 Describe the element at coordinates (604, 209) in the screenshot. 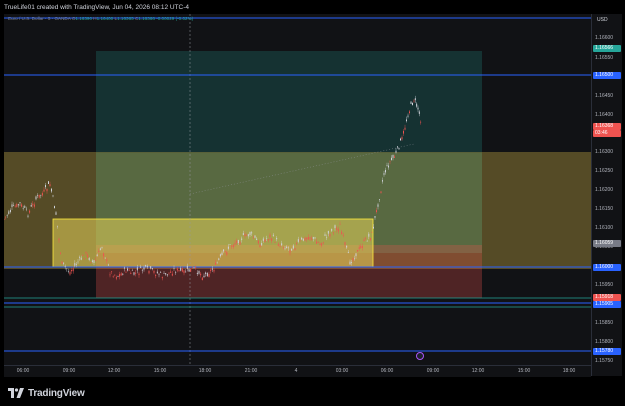

I see `price-tick: 1.16150` at that location.